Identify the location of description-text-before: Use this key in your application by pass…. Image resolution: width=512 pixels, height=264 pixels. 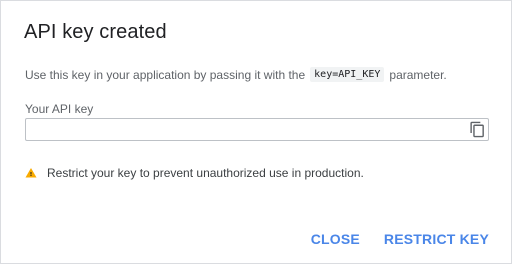
(165, 74).